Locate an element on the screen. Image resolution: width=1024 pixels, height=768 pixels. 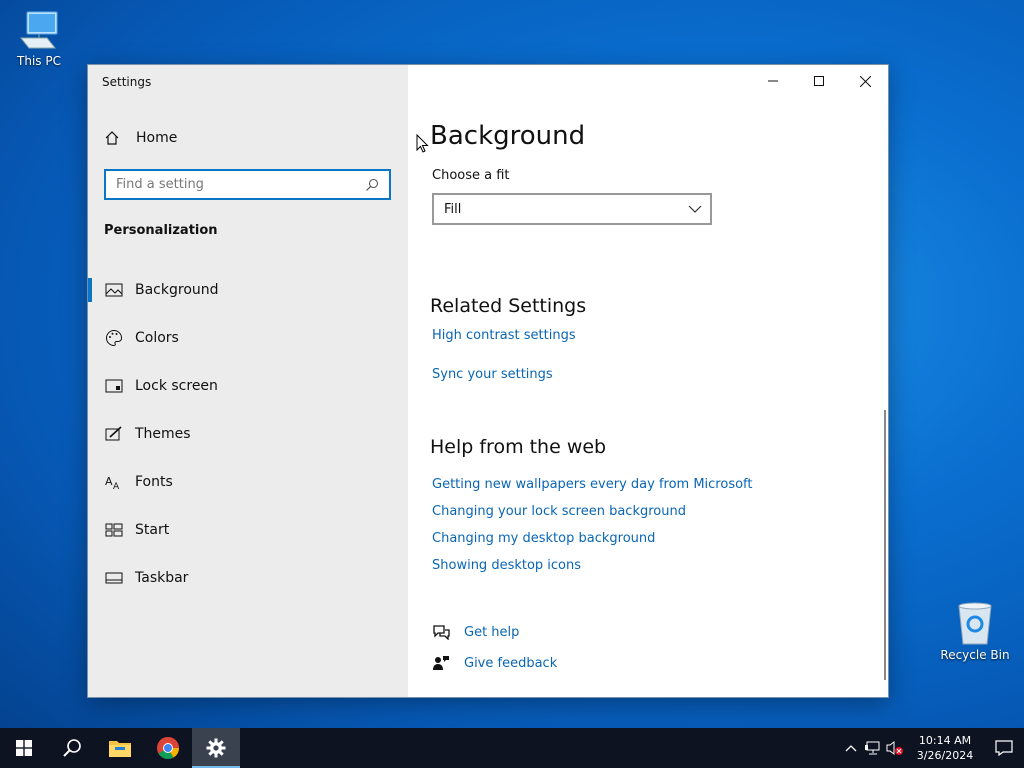
system-tray: 10:14 AM 3/26/2024 is located at coordinates (932, 748).